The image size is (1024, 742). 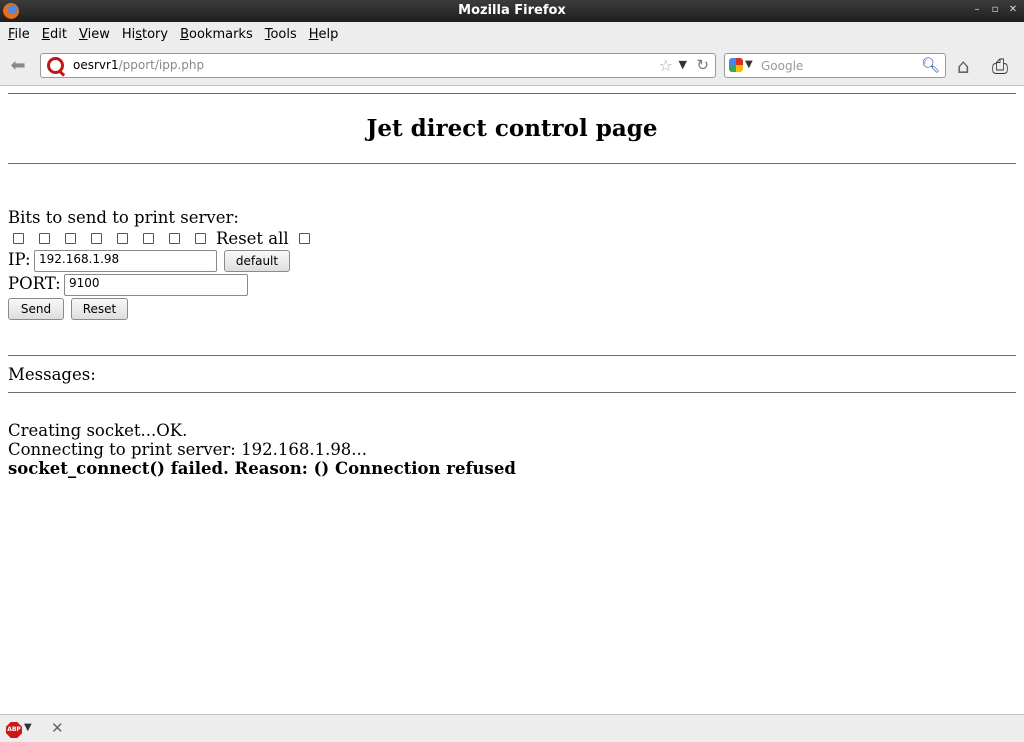 What do you see at coordinates (512, 392) in the screenshot?
I see `divider-messages-bottom` at bounding box center [512, 392].